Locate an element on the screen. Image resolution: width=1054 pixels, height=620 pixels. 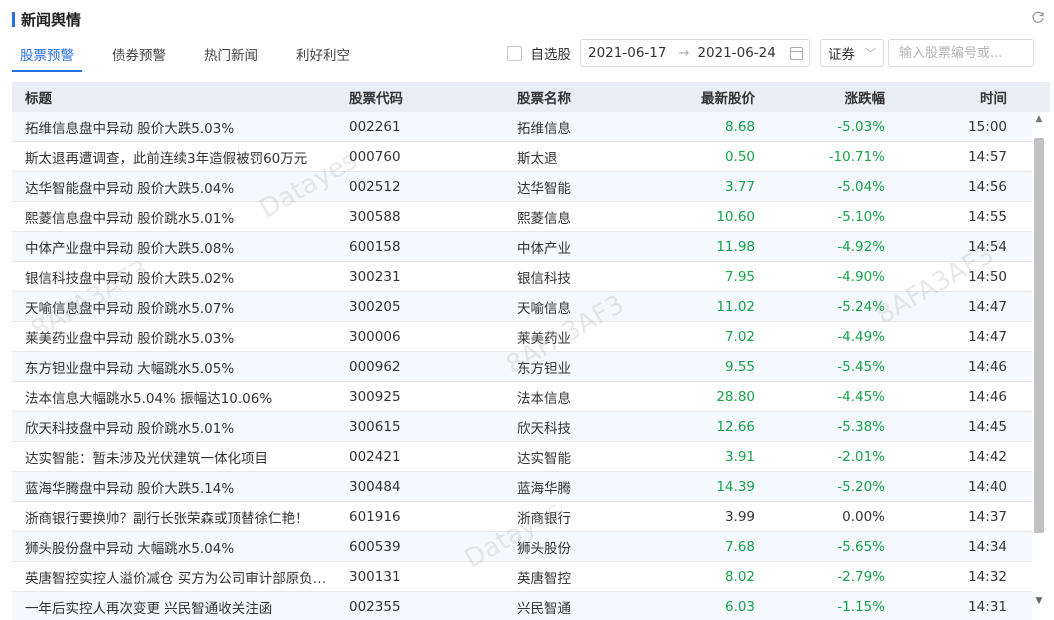
price-change: -5.38% is located at coordinates (861, 426).